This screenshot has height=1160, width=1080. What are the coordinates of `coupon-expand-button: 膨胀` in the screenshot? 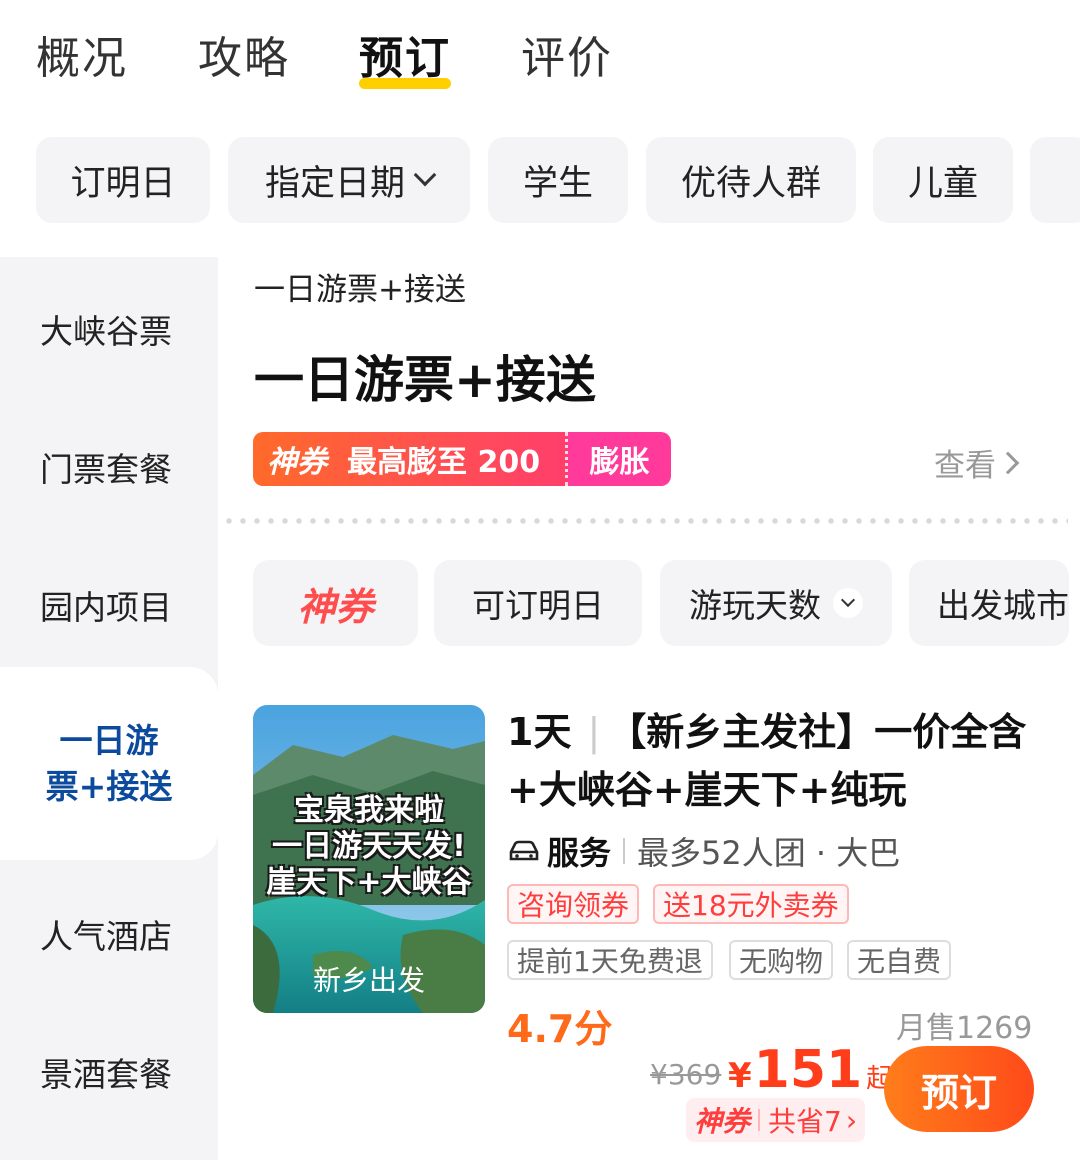 It's located at (619, 459).